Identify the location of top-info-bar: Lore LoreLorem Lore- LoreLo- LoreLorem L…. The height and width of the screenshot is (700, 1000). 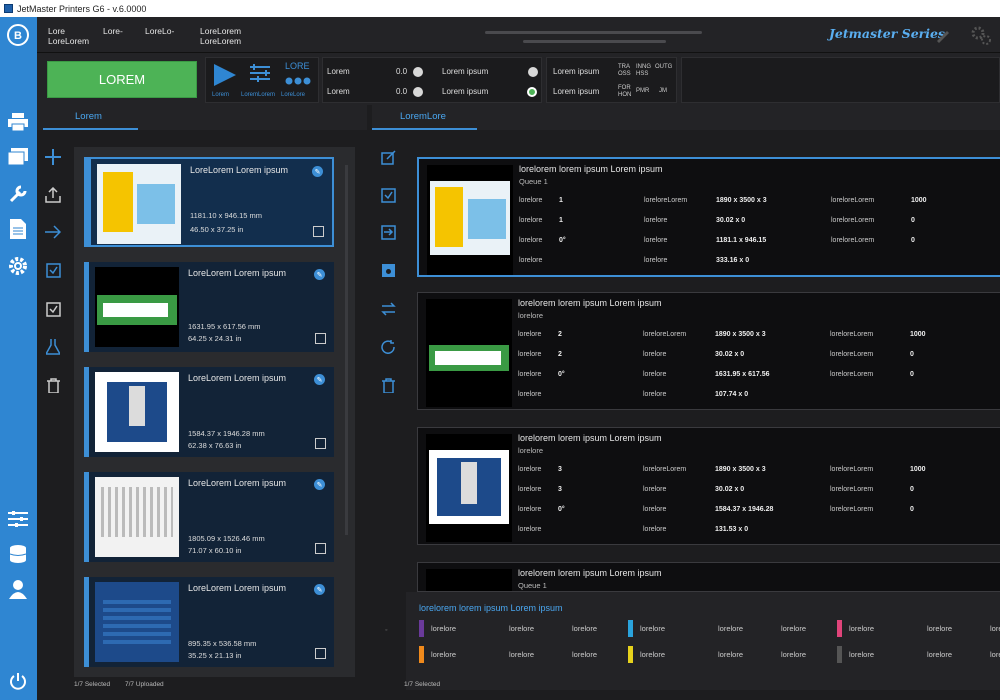
(518, 35).